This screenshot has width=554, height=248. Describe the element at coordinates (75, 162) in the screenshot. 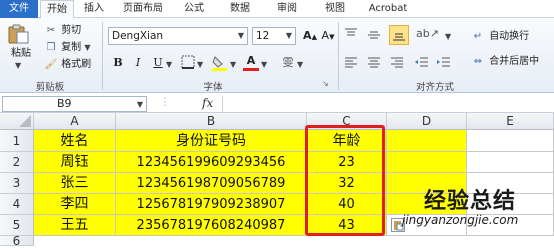

I see `cell-a2: 周钰` at that location.